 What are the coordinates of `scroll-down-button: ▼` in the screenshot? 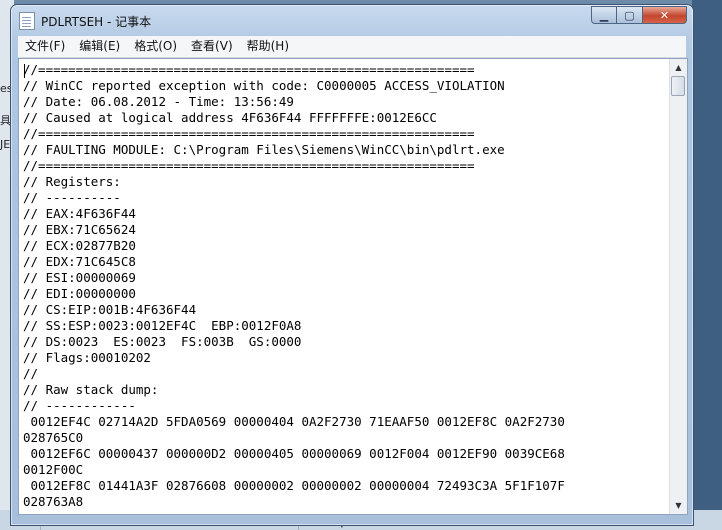 It's located at (678, 505).